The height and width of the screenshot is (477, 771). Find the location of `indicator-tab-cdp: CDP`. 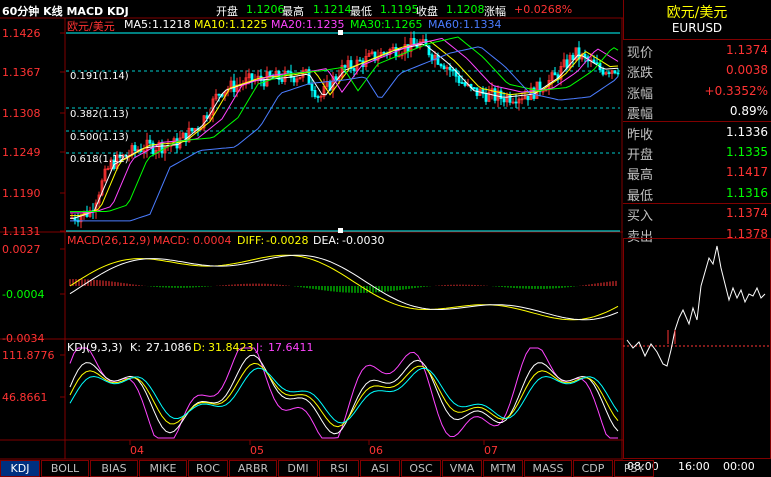

indicator-tab-cdp: CDP is located at coordinates (593, 468).